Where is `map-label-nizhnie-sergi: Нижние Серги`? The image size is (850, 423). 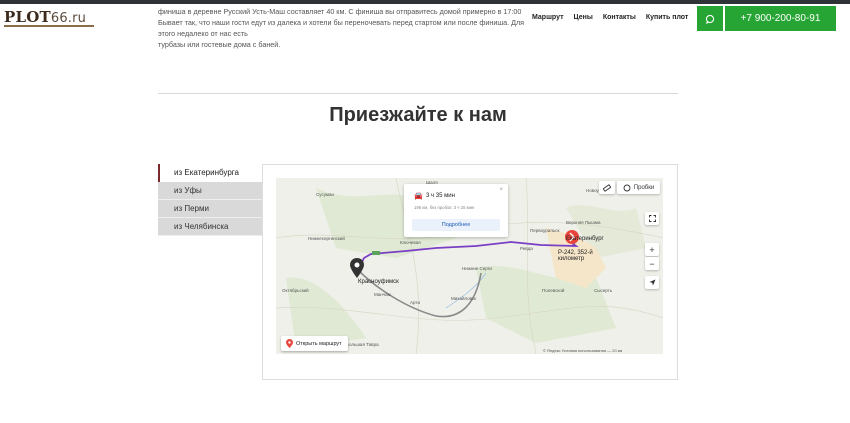
map-label-nizhnie-sergi: Нижние Серги is located at coordinates (477, 268).